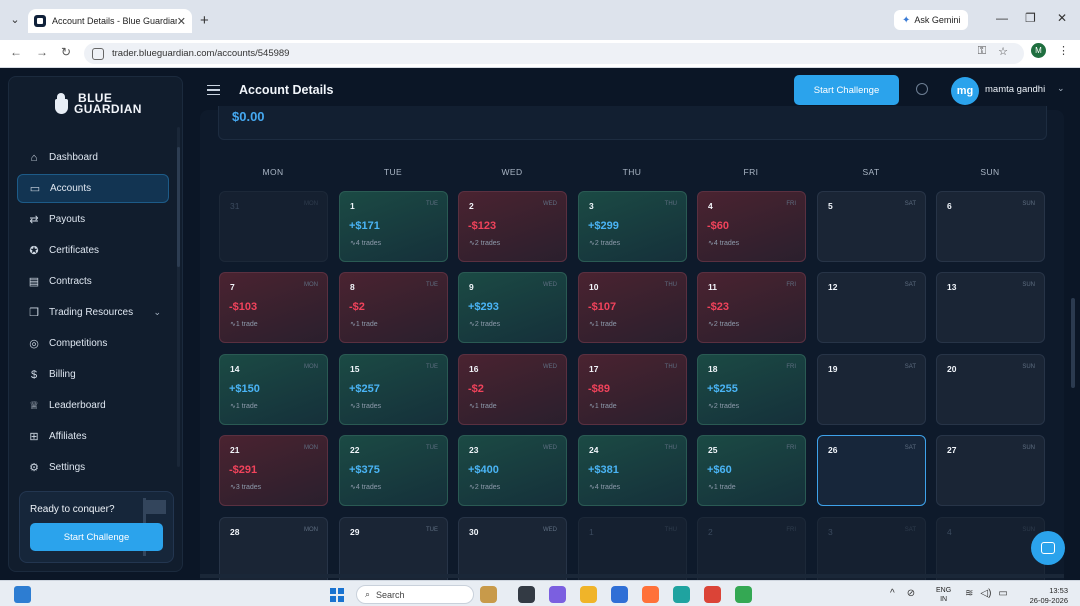 The width and height of the screenshot is (1080, 606). What do you see at coordinates (1002, 18) in the screenshot?
I see `minimize-icon: —` at bounding box center [1002, 18].